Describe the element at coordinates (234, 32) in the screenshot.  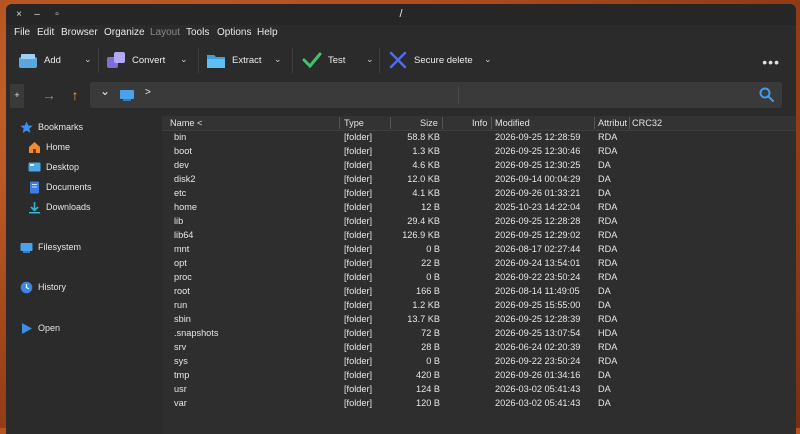
I see `menu-options: Options` at that location.